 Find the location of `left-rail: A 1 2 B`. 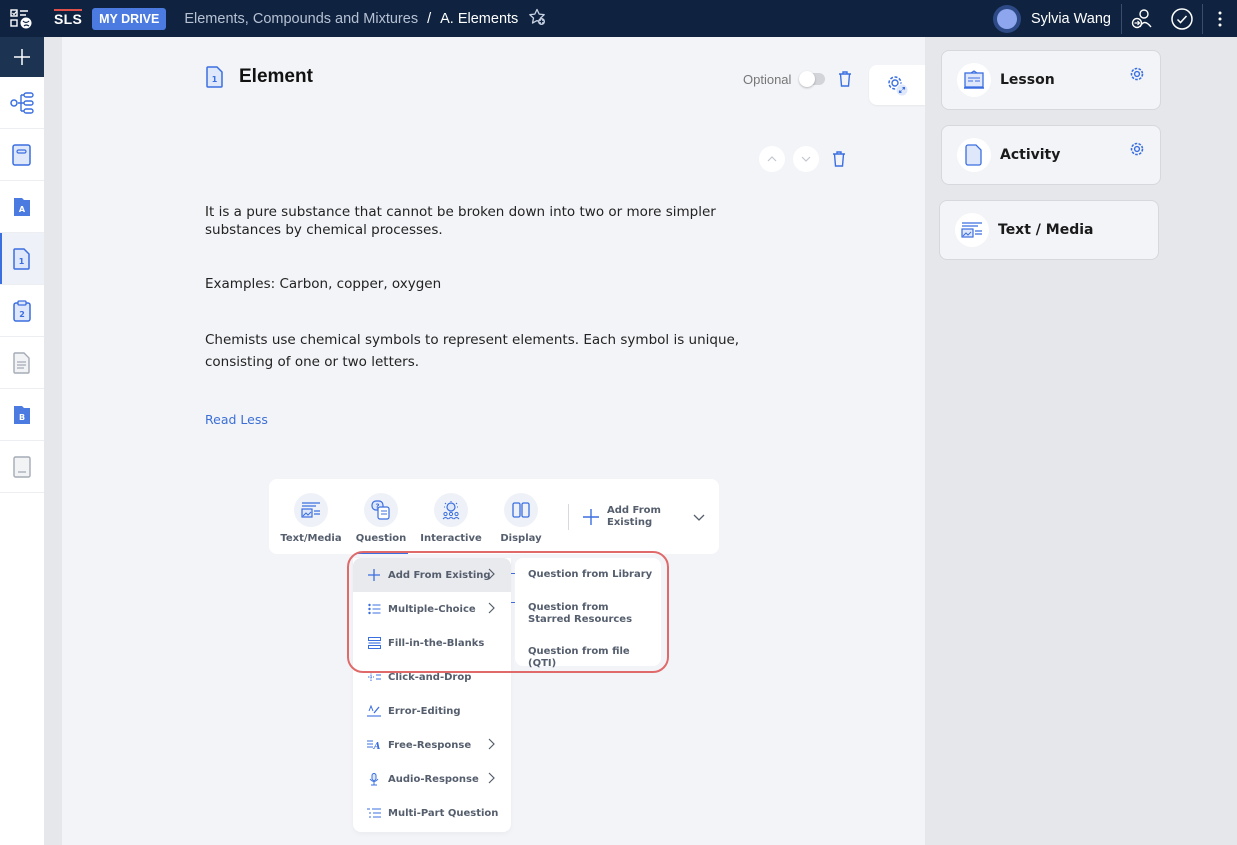

left-rail: A 1 2 B is located at coordinates (22, 441).